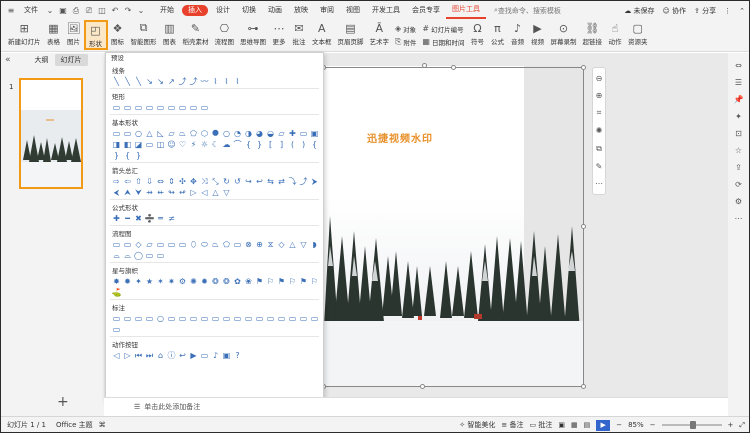  I want to click on shape-option: ▶, so click(193, 355).